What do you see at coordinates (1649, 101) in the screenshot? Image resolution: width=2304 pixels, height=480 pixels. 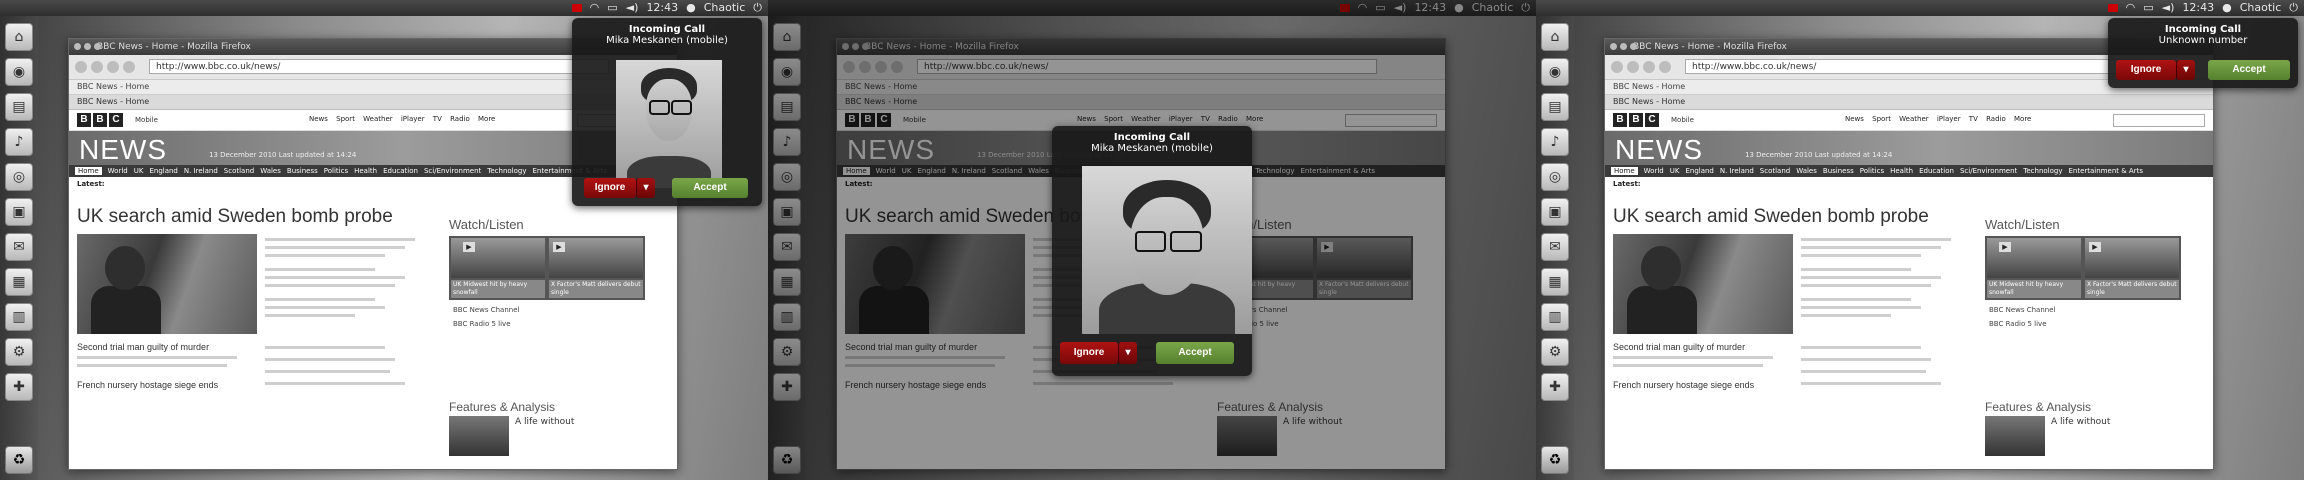 I see `tab-bbc-news: BBC News - Home` at bounding box center [1649, 101].